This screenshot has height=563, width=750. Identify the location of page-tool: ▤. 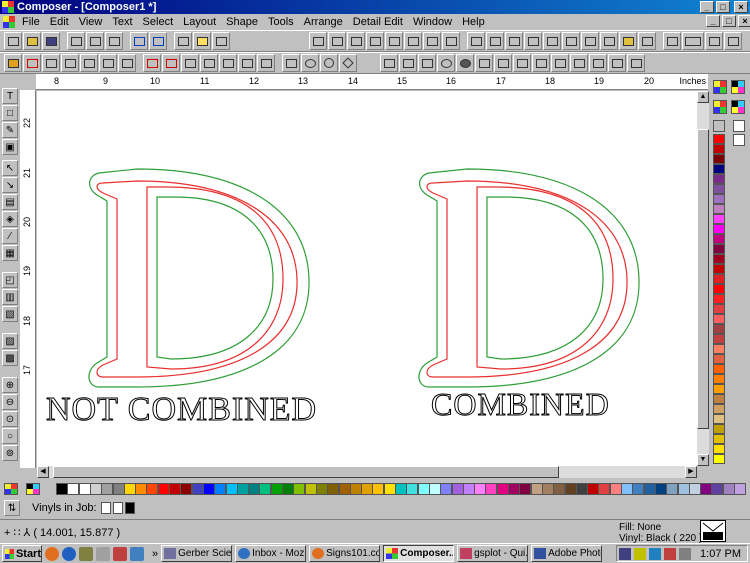
(10, 202).